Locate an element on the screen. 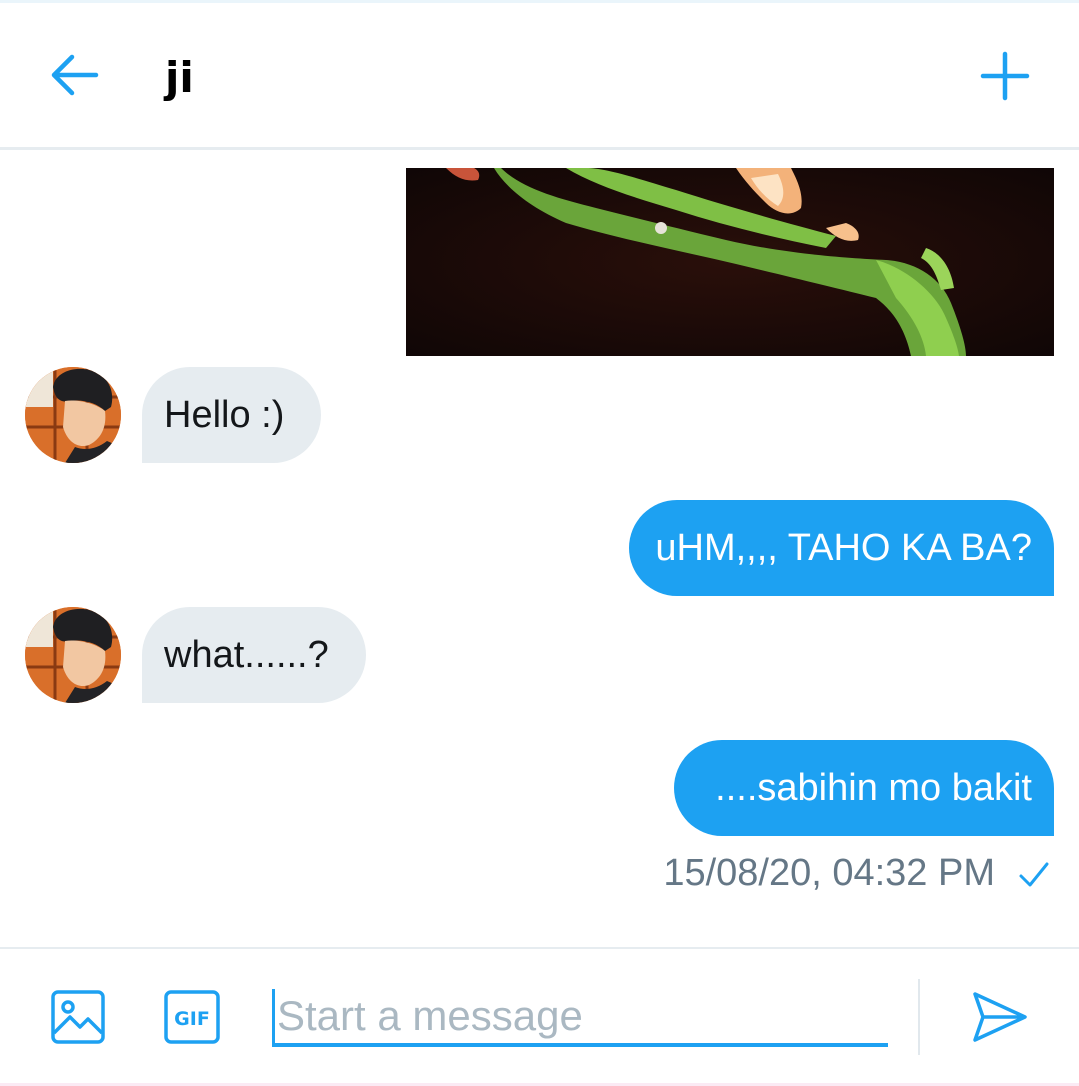 This screenshot has width=1079, height=1086. conversation-title: ji is located at coordinates (179, 77).